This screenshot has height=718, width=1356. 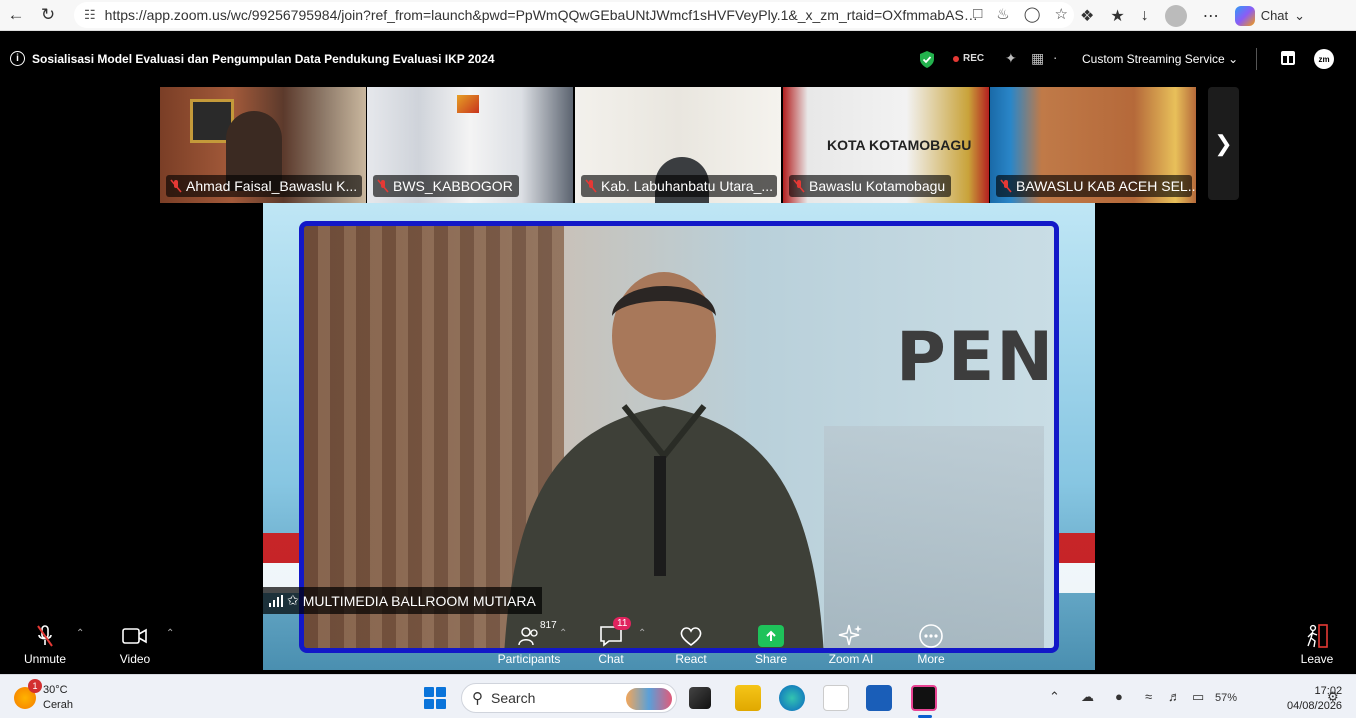 What do you see at coordinates (135, 646) in the screenshot?
I see `video-button: Video` at bounding box center [135, 646].